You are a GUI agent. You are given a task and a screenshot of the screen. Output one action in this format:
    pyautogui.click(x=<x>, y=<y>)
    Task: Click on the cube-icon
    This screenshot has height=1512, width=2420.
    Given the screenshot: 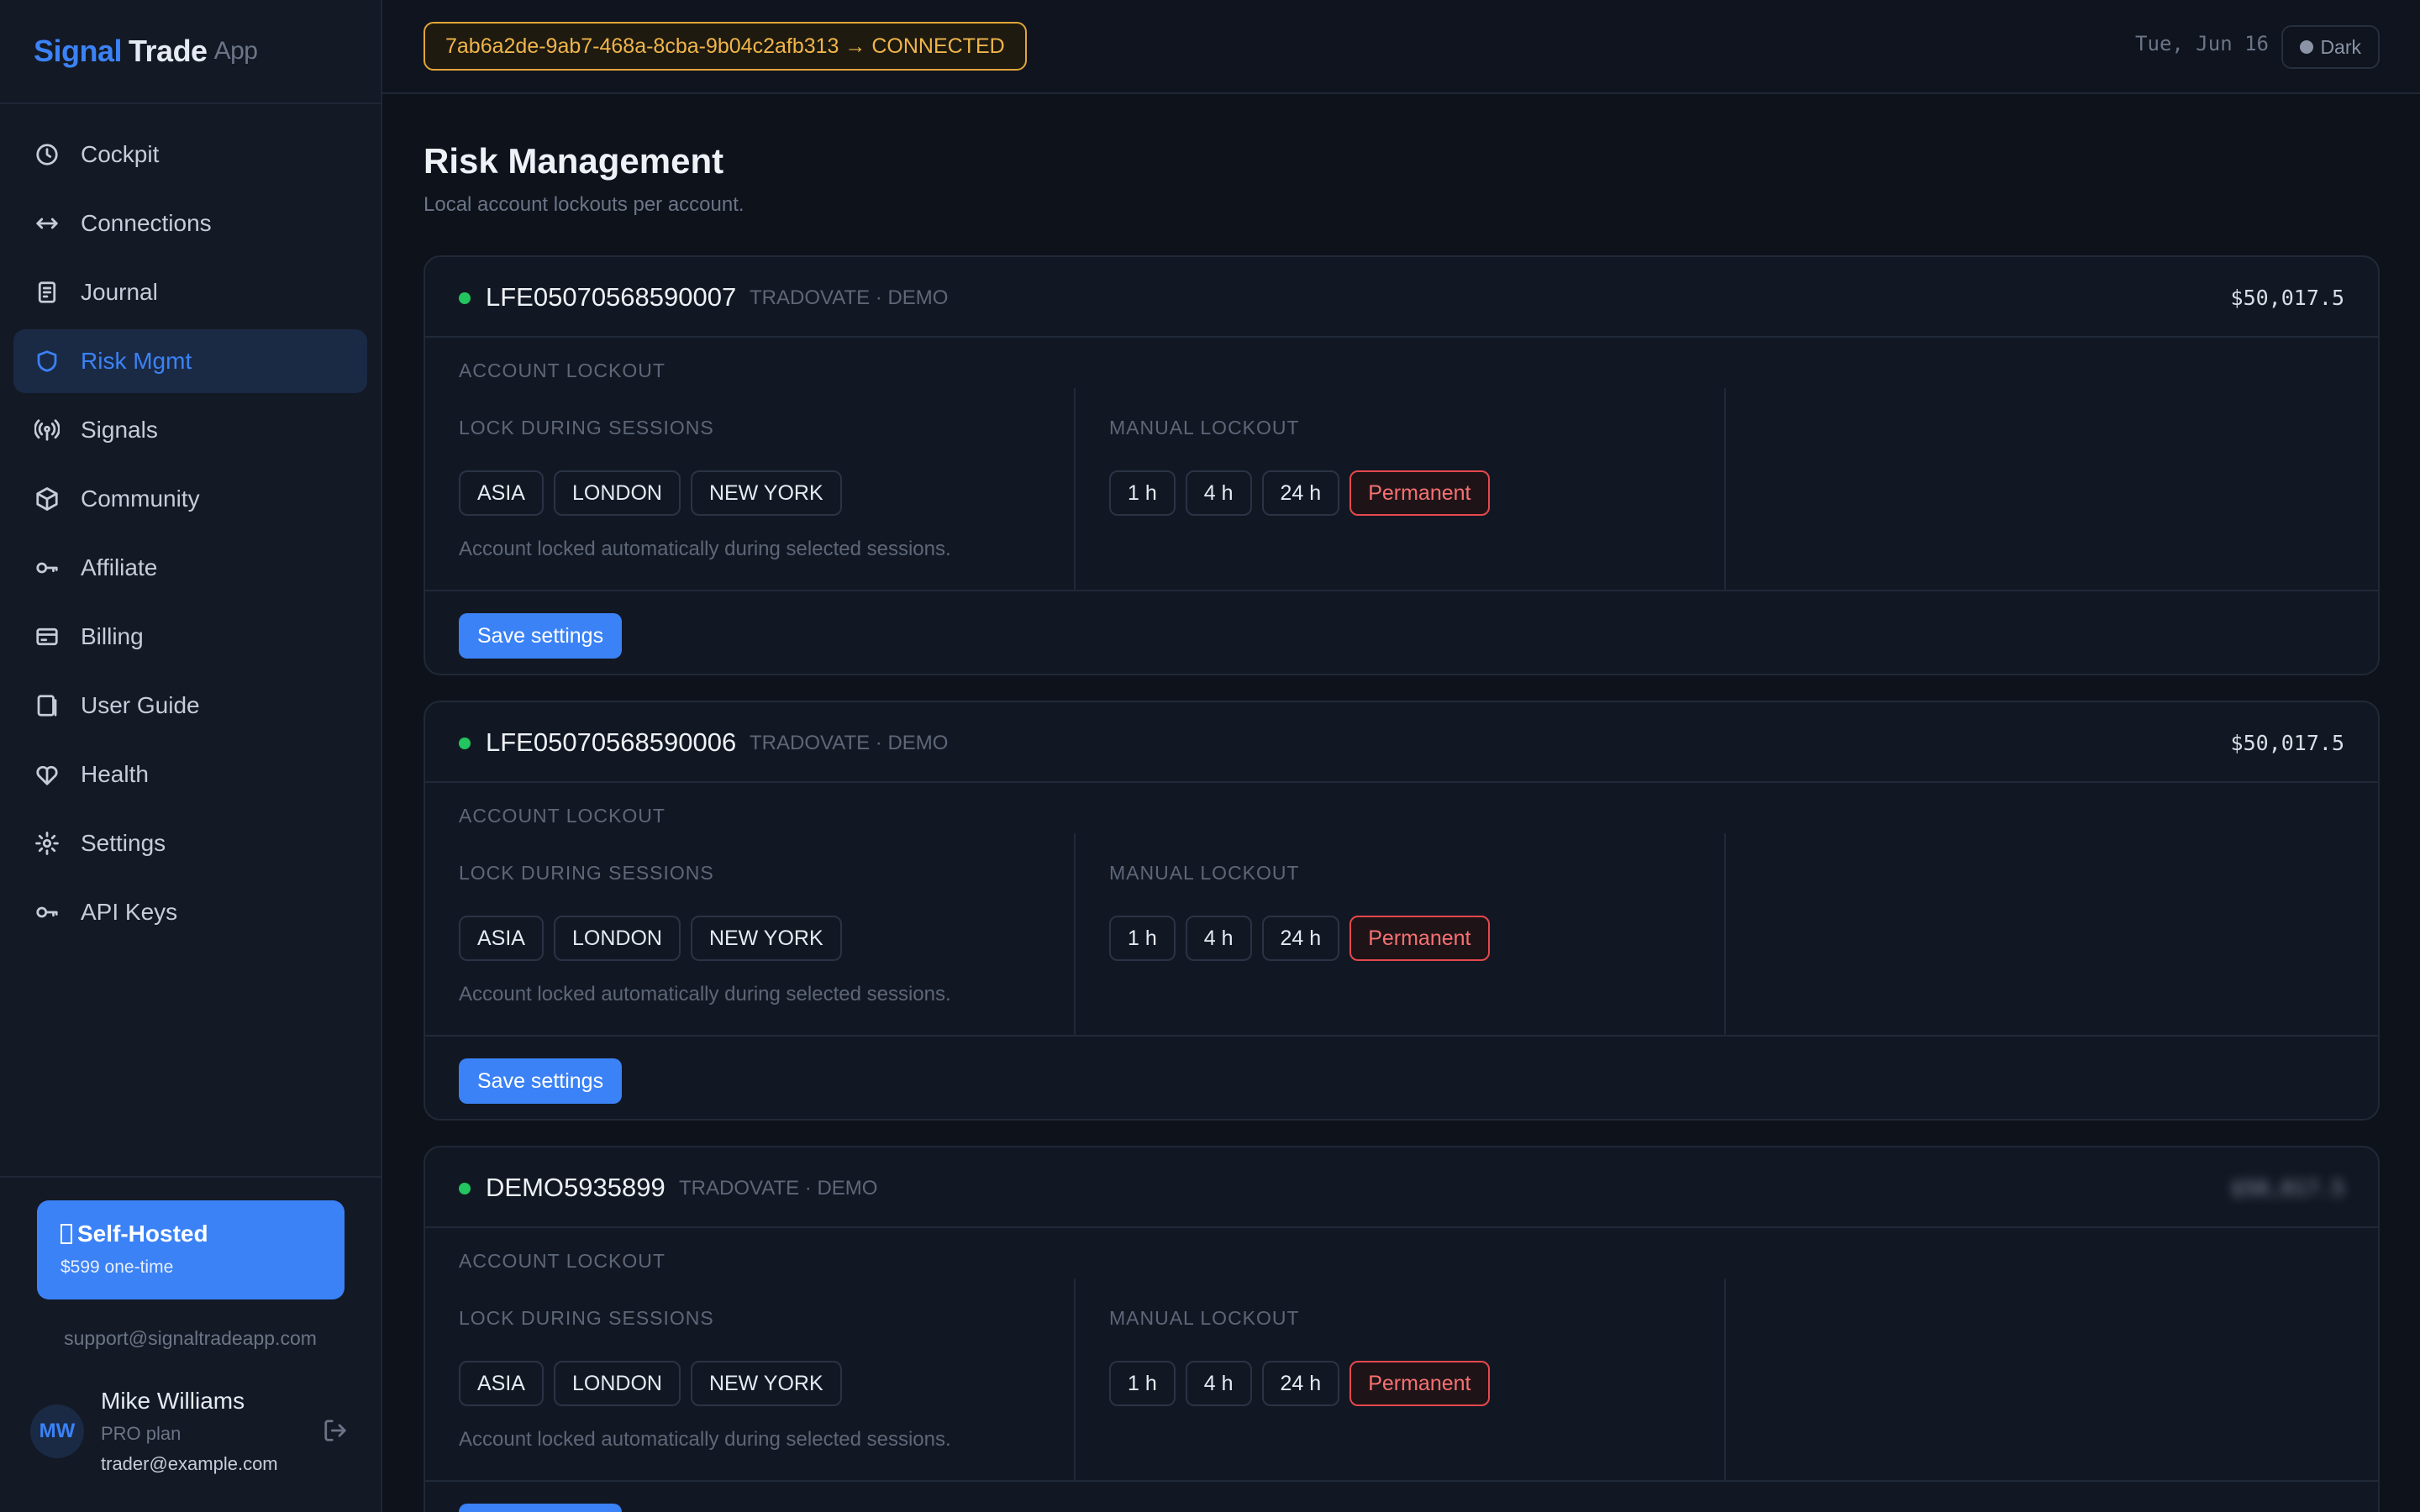 What is the action you would take?
    pyautogui.click(x=47, y=499)
    